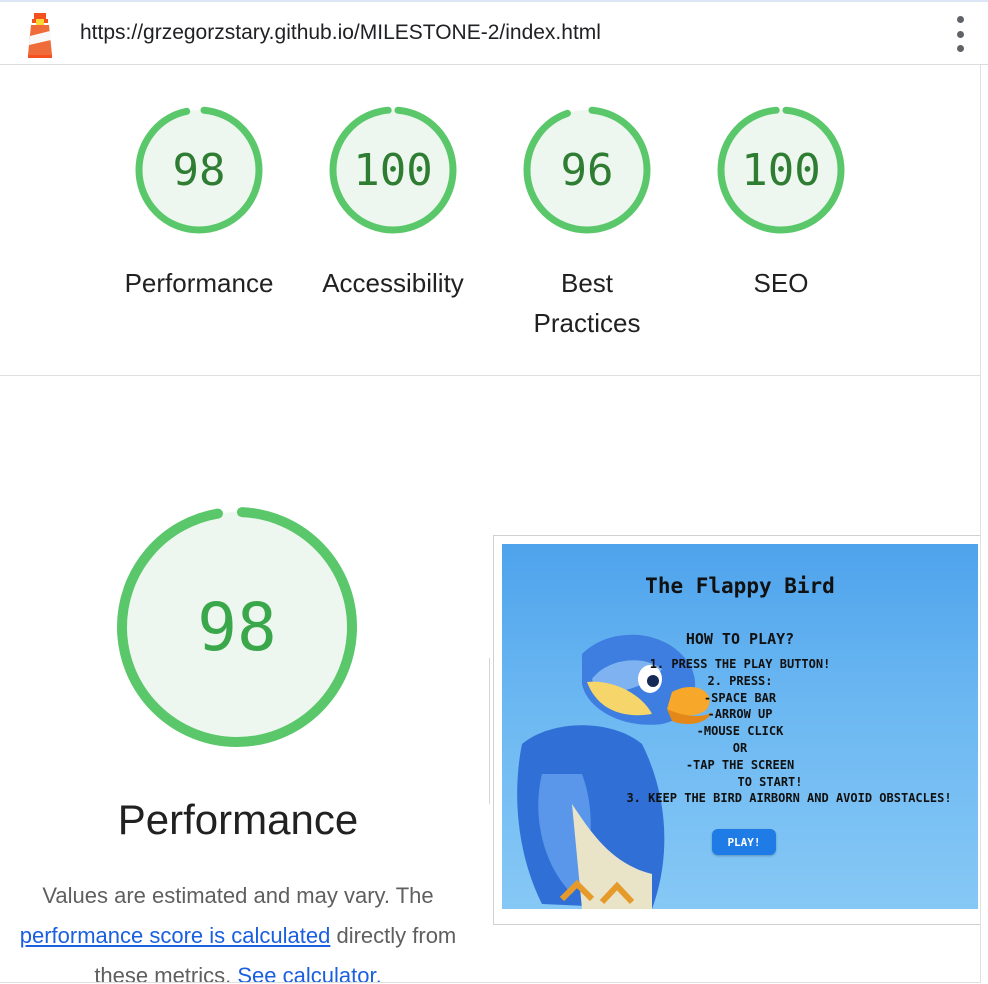 Image resolution: width=988 pixels, height=984 pixels. What do you see at coordinates (238, 819) in the screenshot?
I see `performance-title: Performance` at bounding box center [238, 819].